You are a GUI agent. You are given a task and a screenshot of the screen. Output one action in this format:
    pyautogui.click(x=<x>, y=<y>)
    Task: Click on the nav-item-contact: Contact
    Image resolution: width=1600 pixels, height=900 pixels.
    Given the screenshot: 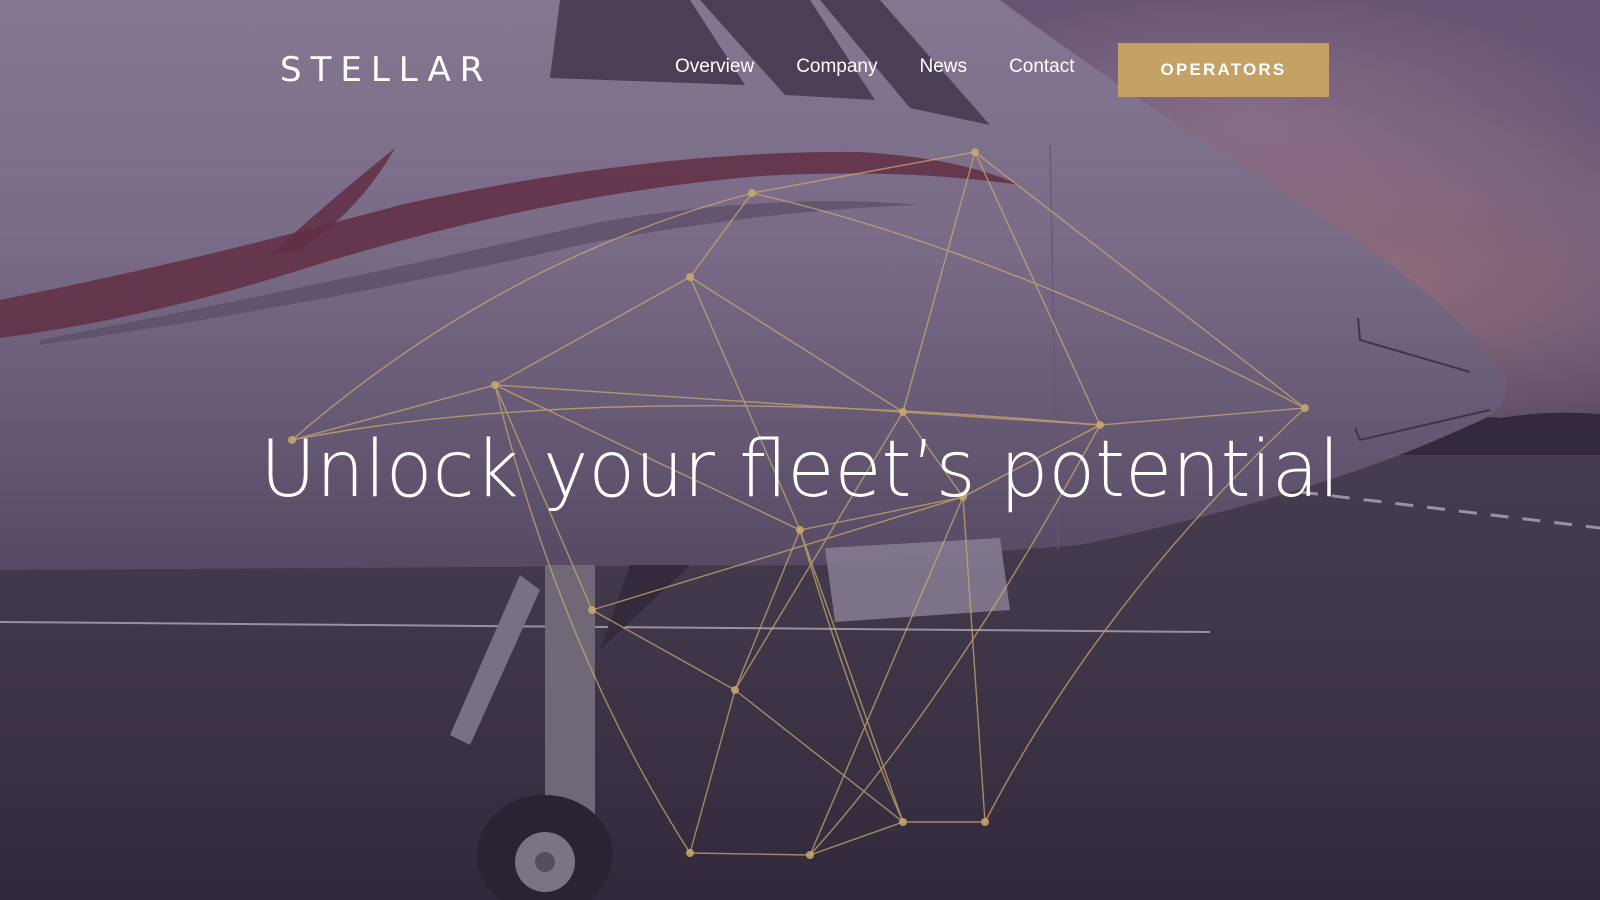 What is the action you would take?
    pyautogui.click(x=1041, y=67)
    